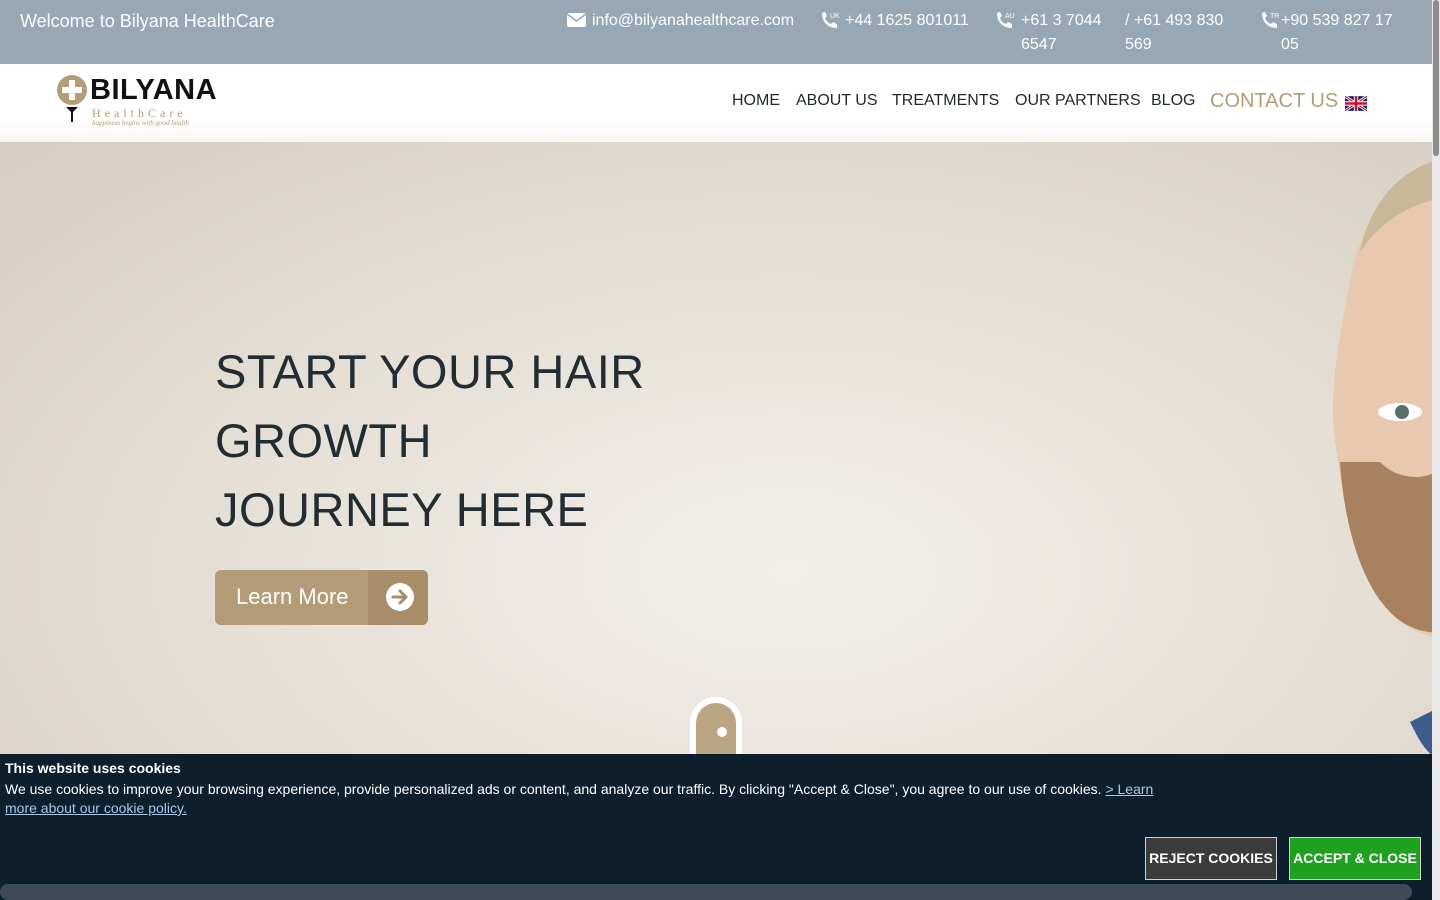  Describe the element at coordinates (837, 101) in the screenshot. I see `nav-about-us: ABOUT US` at that location.